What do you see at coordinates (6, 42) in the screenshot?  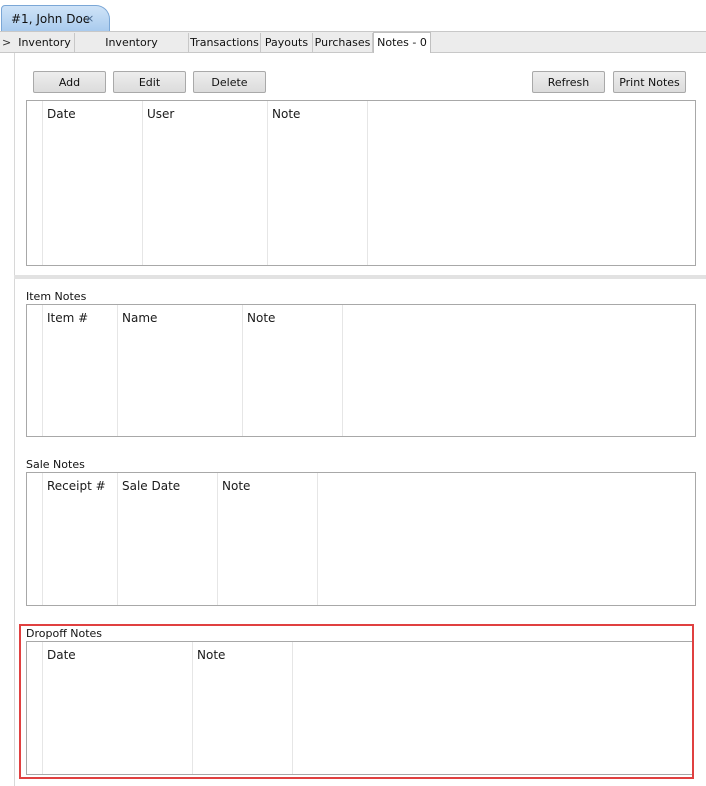 I see `expand-arrow-icon: >` at bounding box center [6, 42].